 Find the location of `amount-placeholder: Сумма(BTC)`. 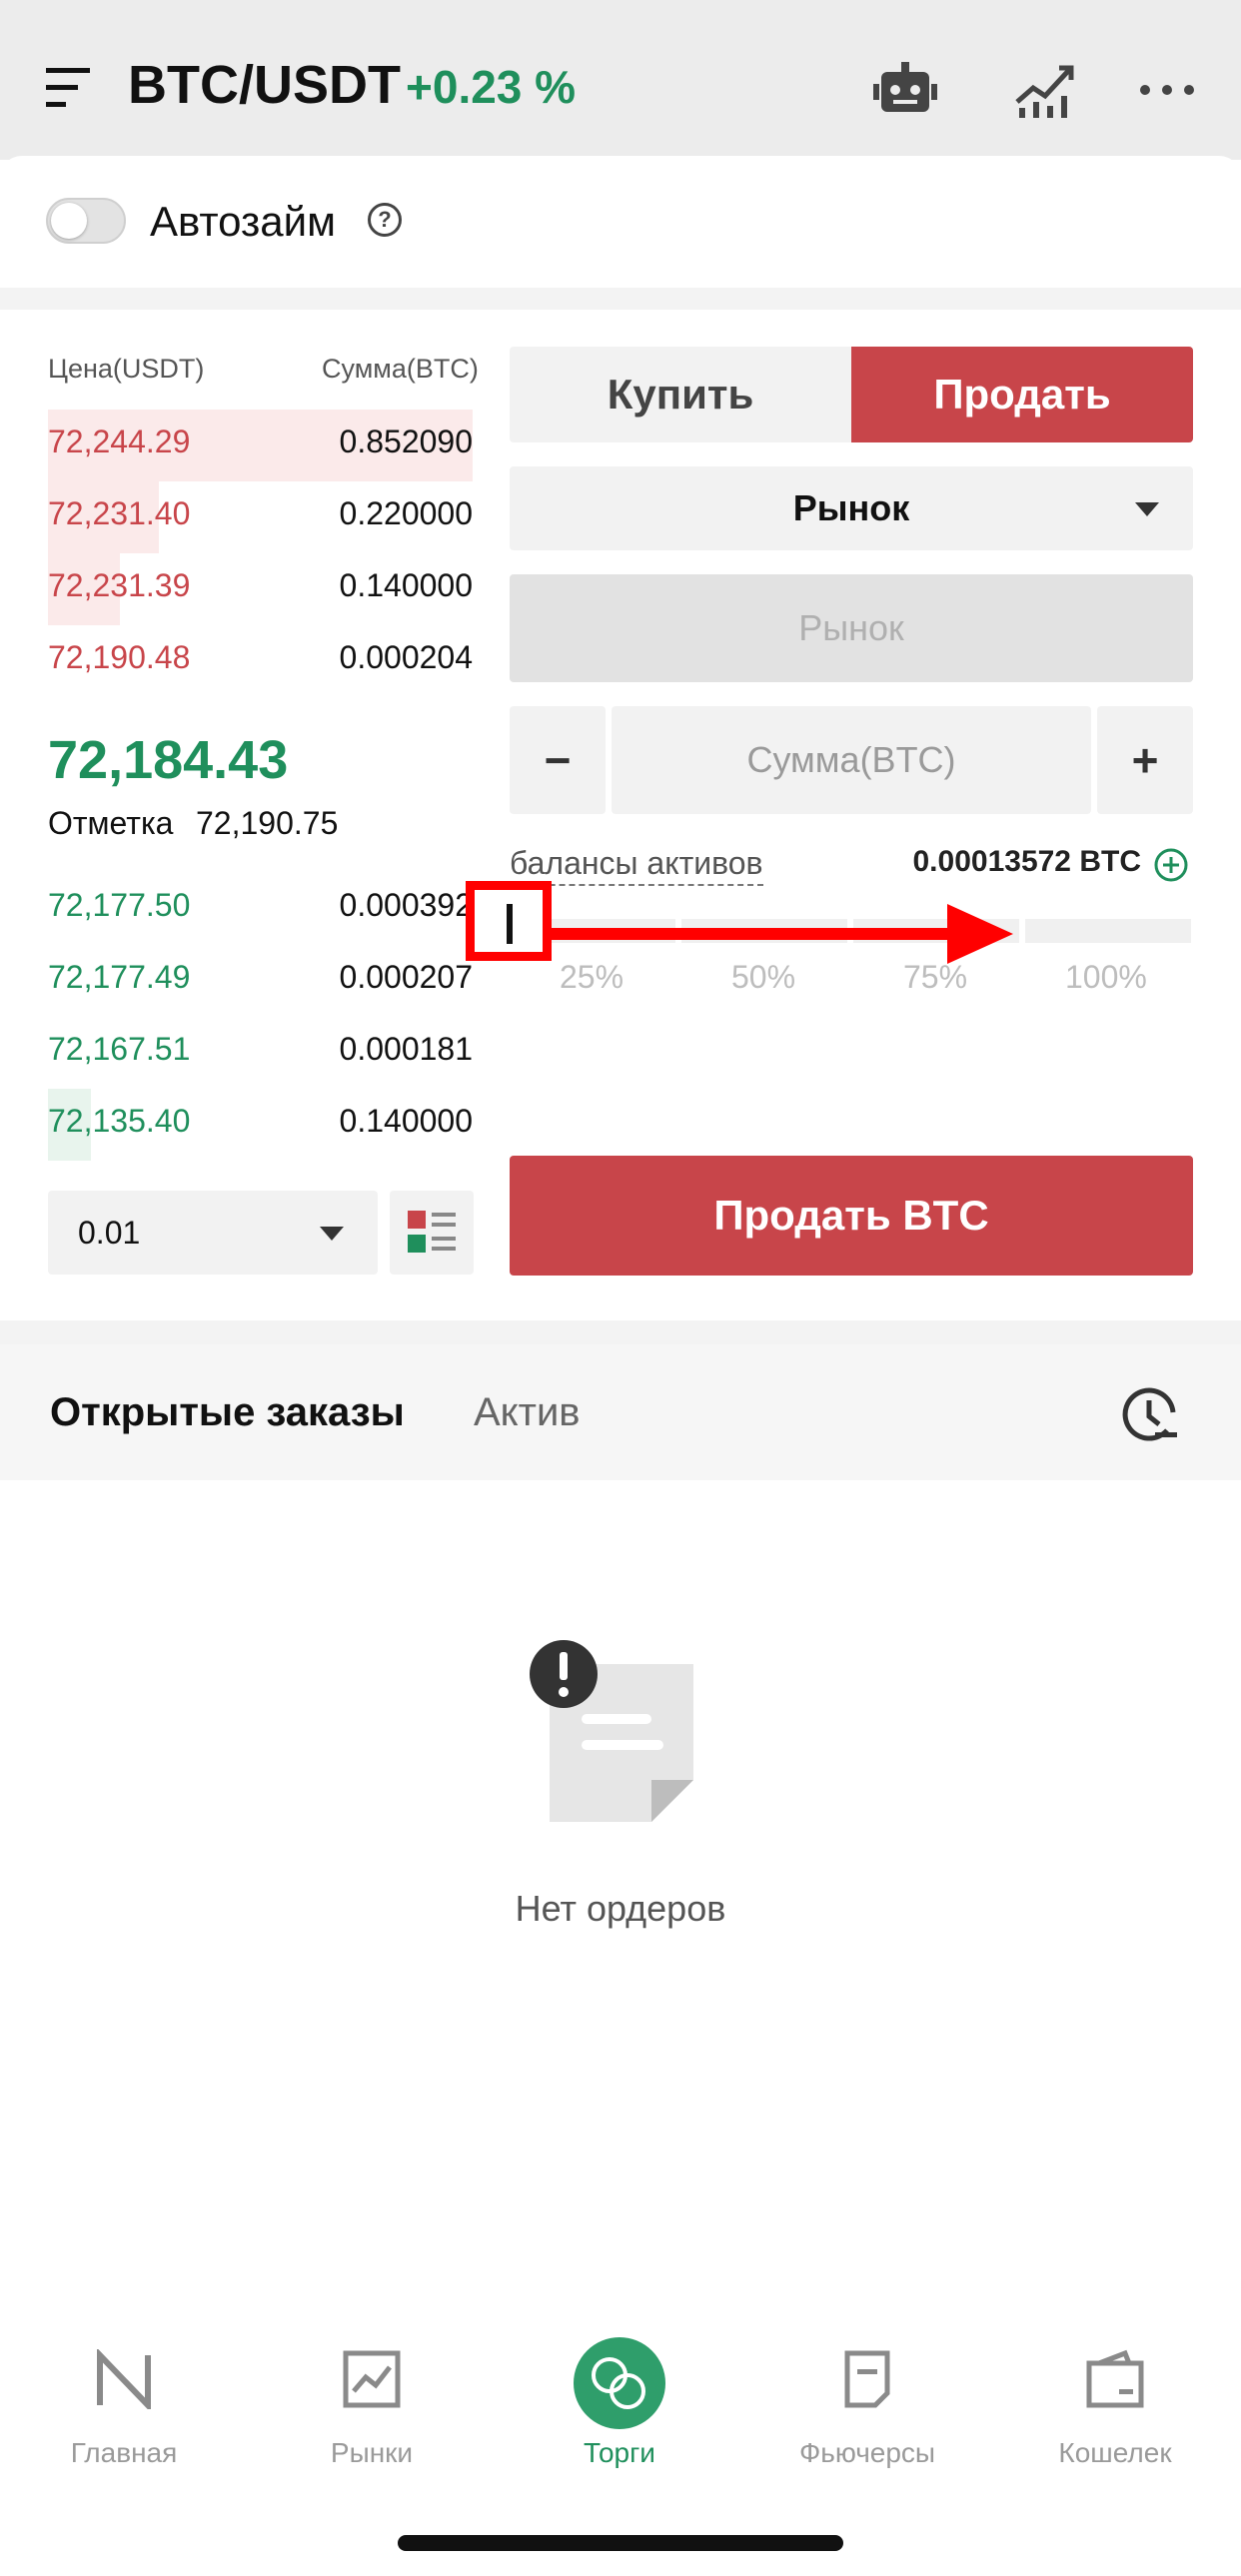

amount-placeholder: Сумма(BTC) is located at coordinates (851, 759).